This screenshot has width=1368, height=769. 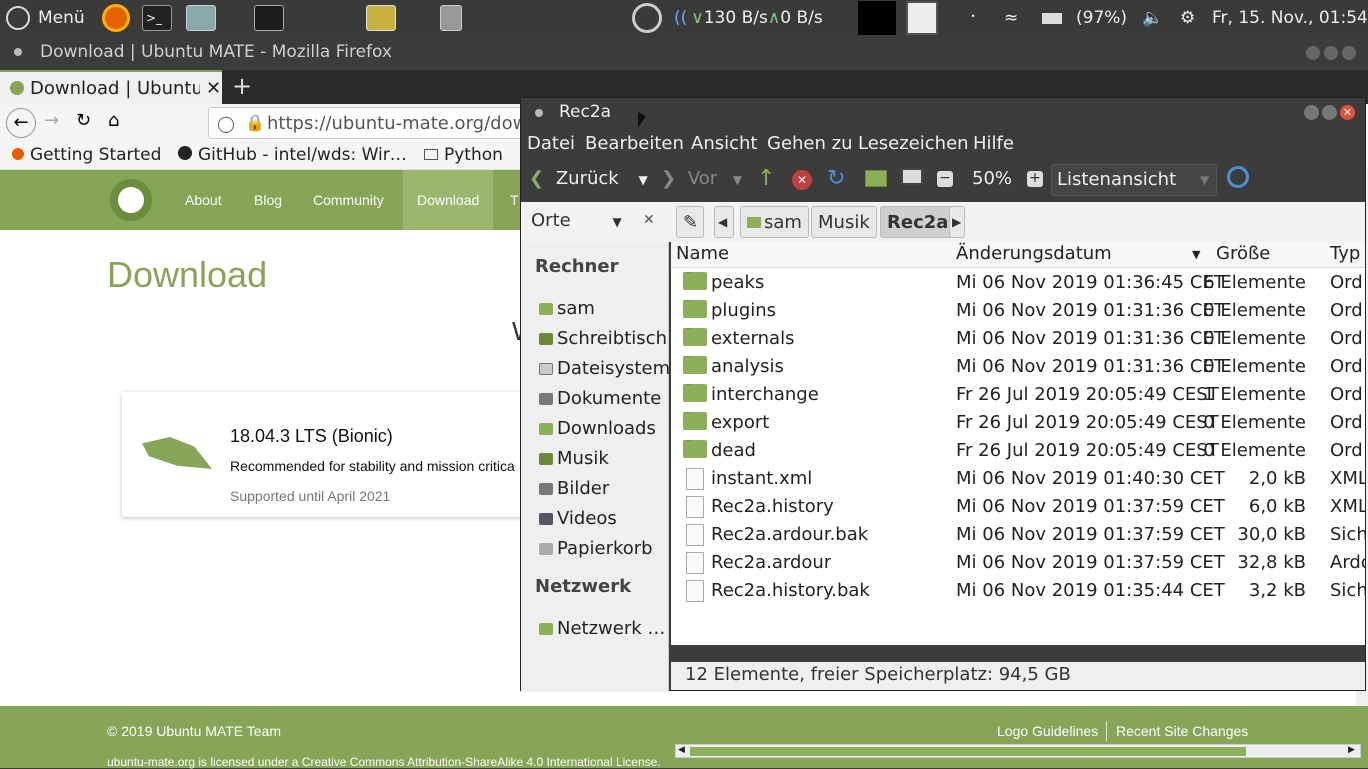 I want to click on menu-ansicht: Ansicht, so click(x=724, y=143).